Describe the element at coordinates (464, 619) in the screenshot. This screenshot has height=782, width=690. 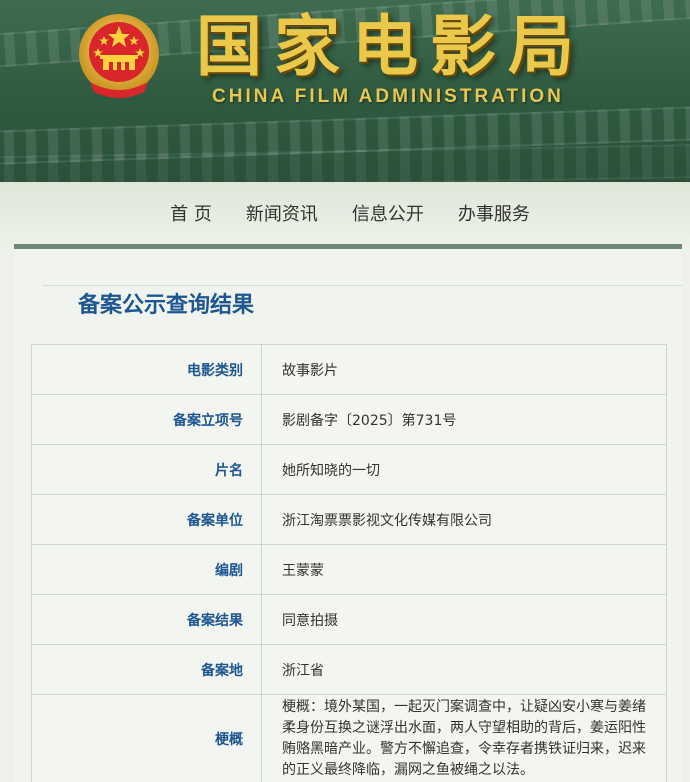
I see `field-value: 同意拍摄` at that location.